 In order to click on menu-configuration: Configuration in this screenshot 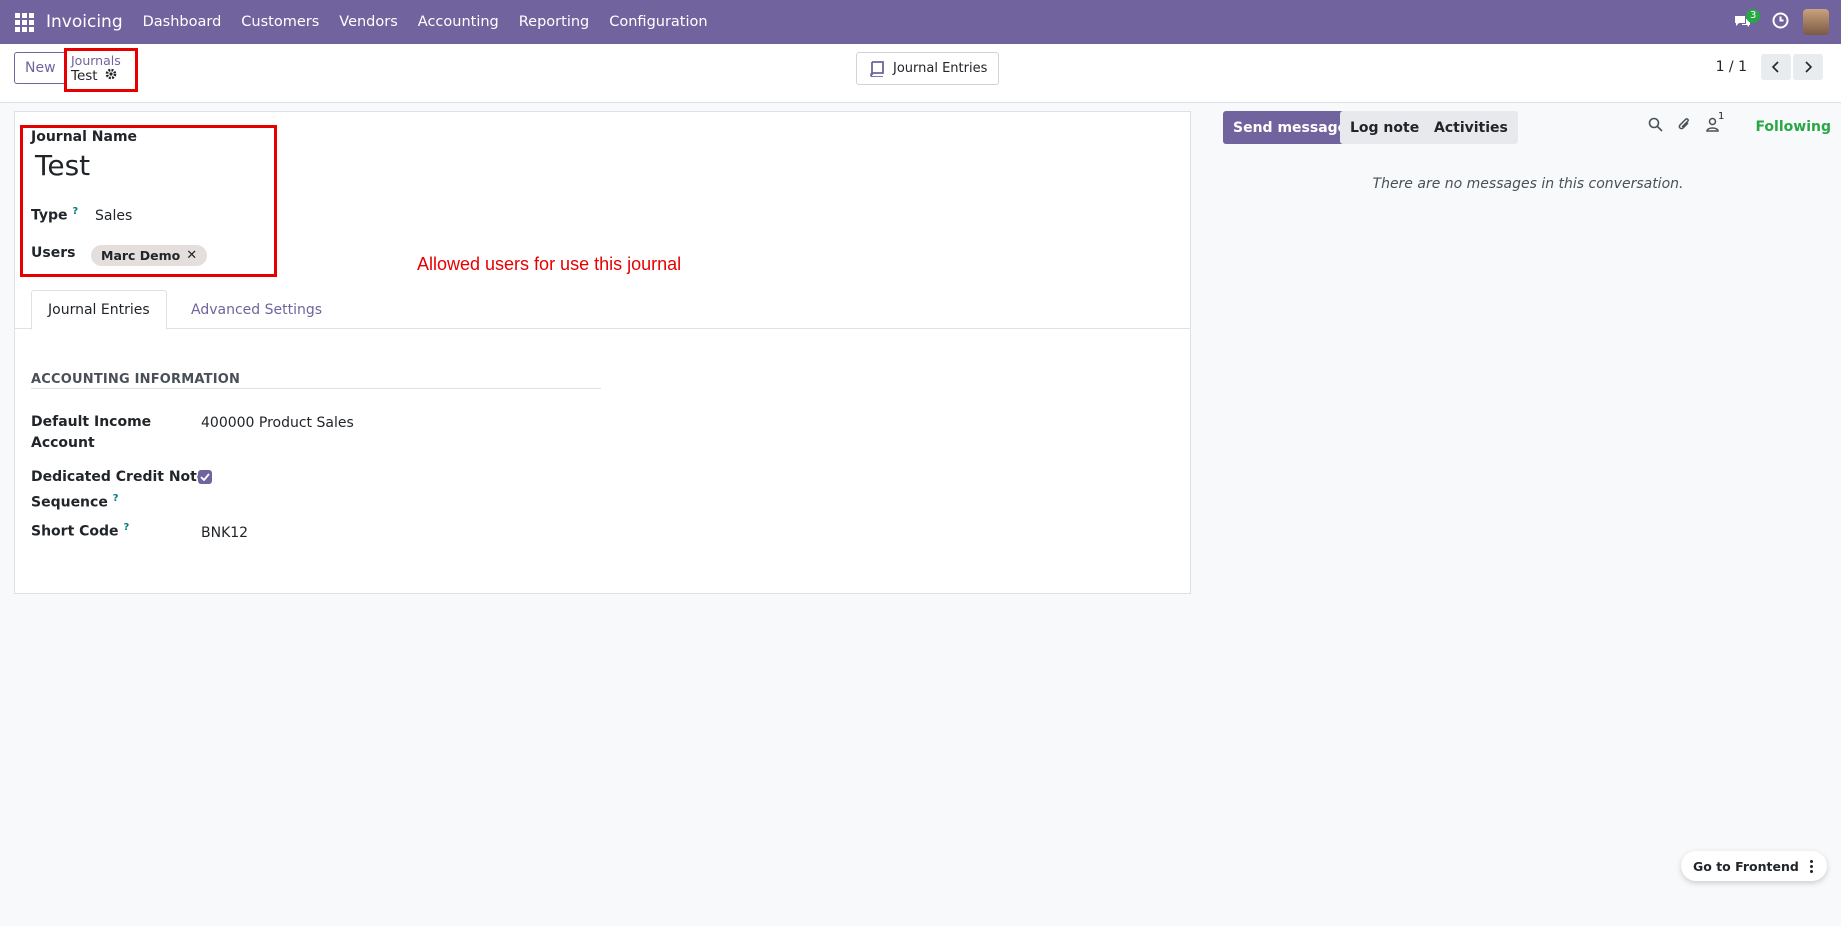, I will do `click(658, 22)`.